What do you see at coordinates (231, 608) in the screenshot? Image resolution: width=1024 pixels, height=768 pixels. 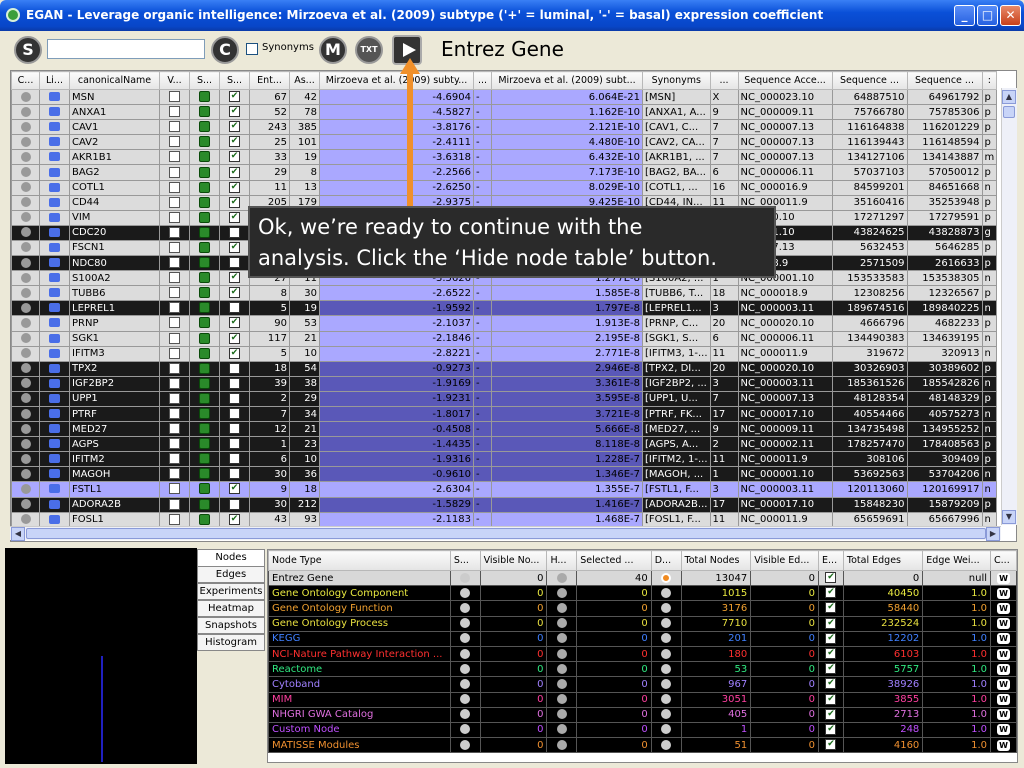 I see `tab-heatmap: Heatmap` at bounding box center [231, 608].